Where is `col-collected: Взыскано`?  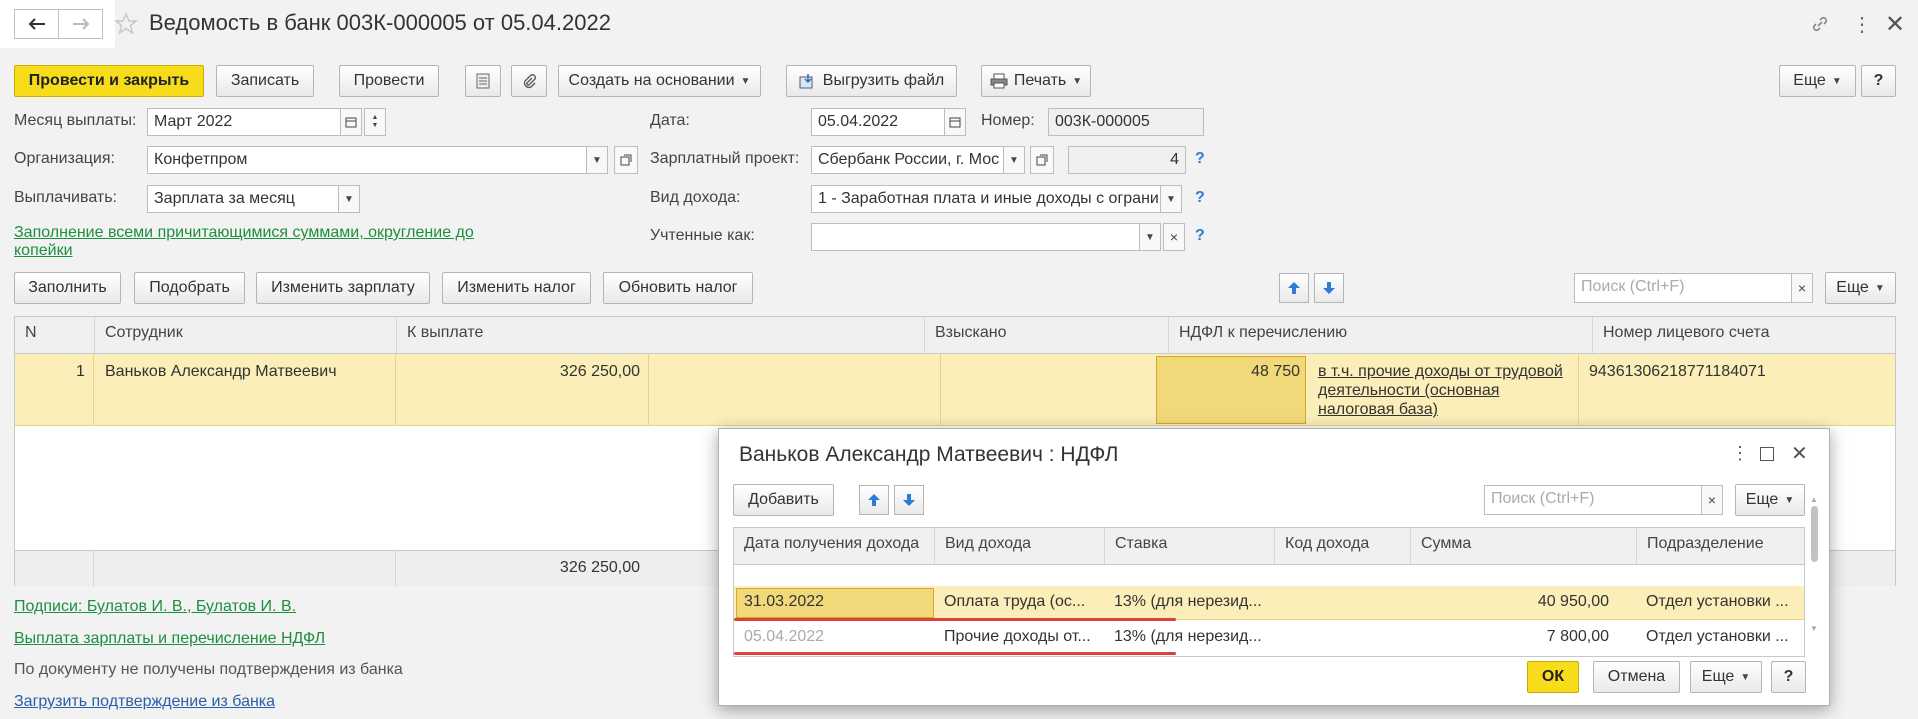 col-collected: Взыскано is located at coordinates (1047, 335).